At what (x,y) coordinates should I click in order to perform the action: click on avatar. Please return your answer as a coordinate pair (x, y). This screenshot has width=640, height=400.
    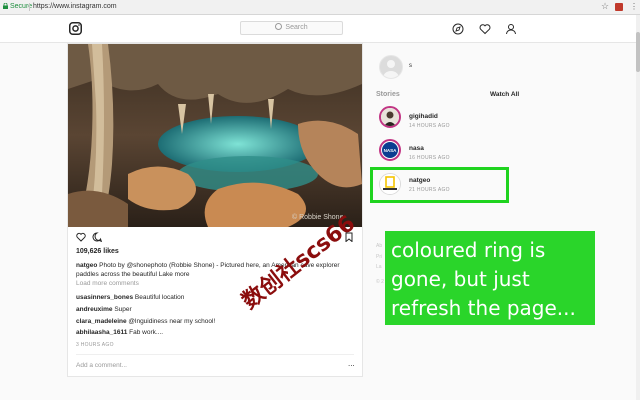
    Looking at the image, I should click on (391, 67).